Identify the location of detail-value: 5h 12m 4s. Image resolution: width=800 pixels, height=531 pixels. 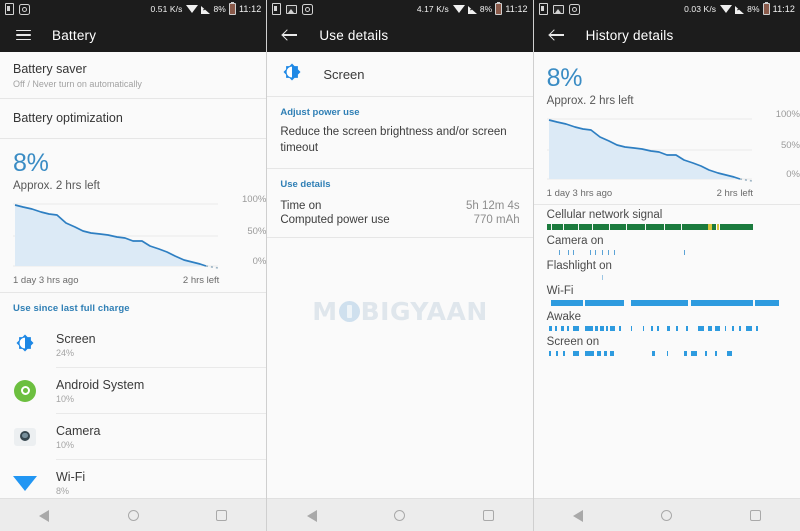
(492, 206).